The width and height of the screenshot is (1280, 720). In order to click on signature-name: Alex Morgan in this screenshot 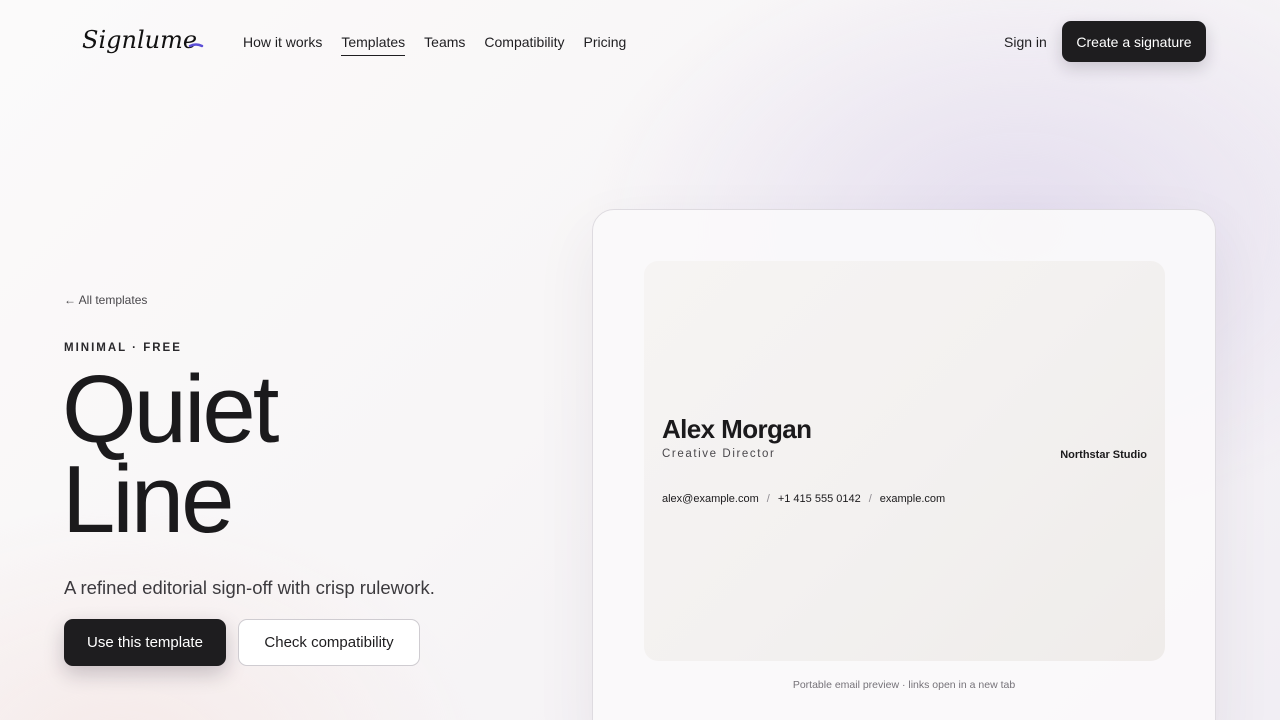, I will do `click(737, 429)`.